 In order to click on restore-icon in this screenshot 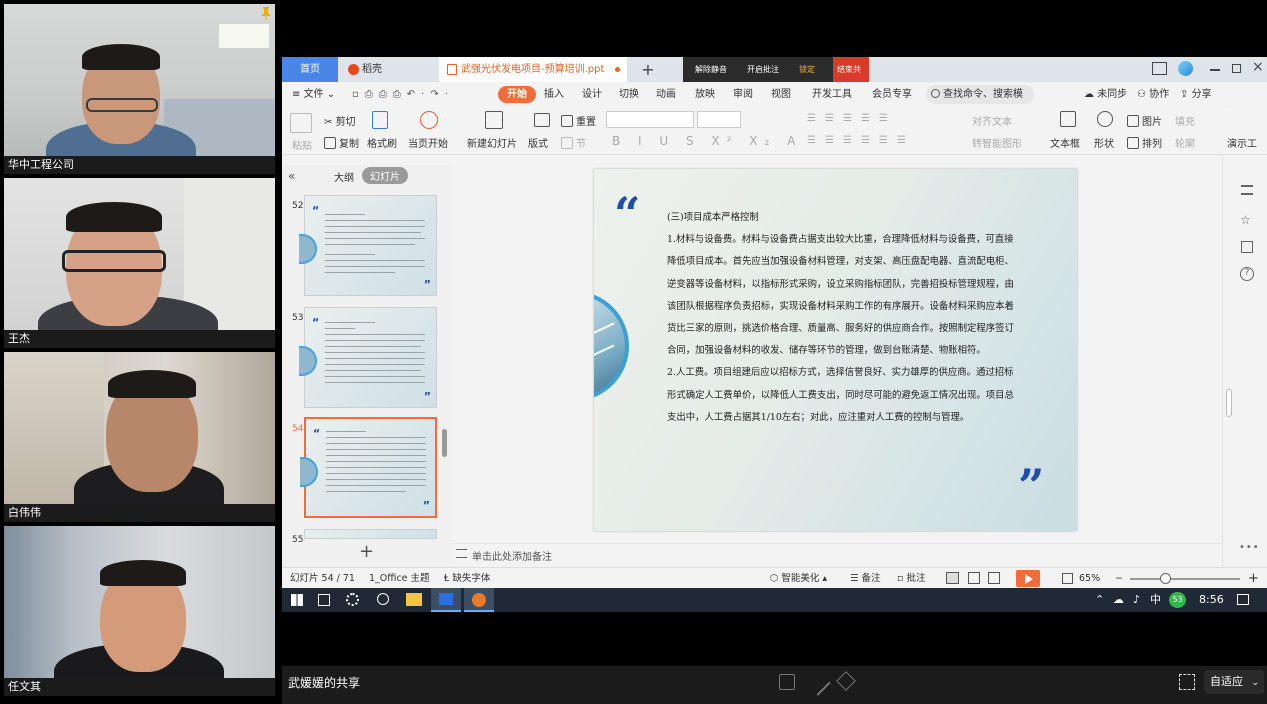, I will do `click(1236, 68)`.